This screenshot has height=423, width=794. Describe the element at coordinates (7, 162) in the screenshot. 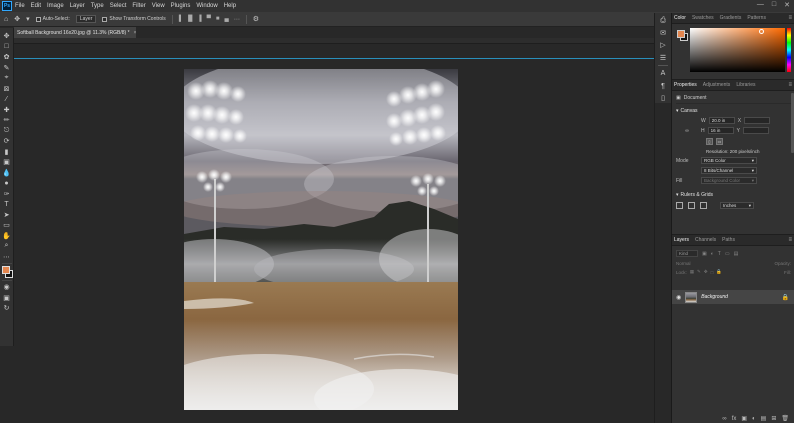

I see `gradient-tool-icon: ▣` at that location.